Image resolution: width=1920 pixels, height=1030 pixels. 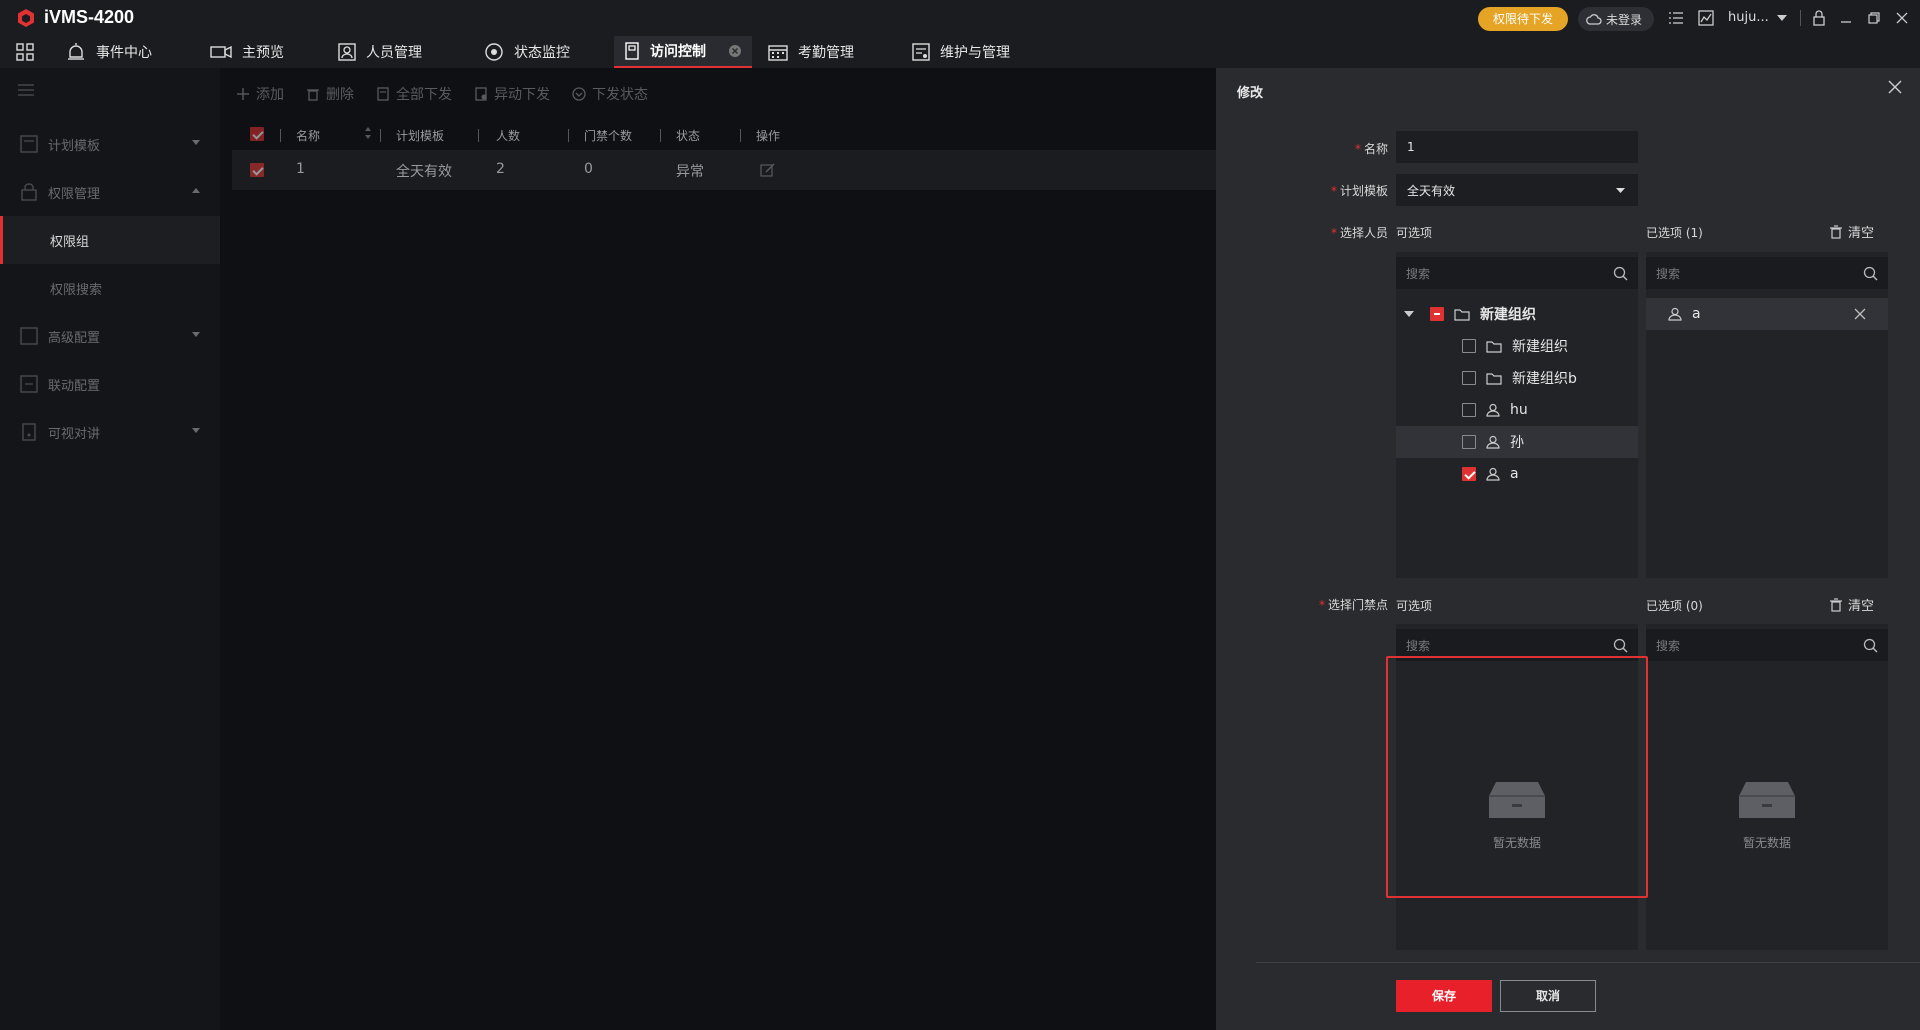 I want to click on tab-person-management: 人员管理, so click(x=380, y=52).